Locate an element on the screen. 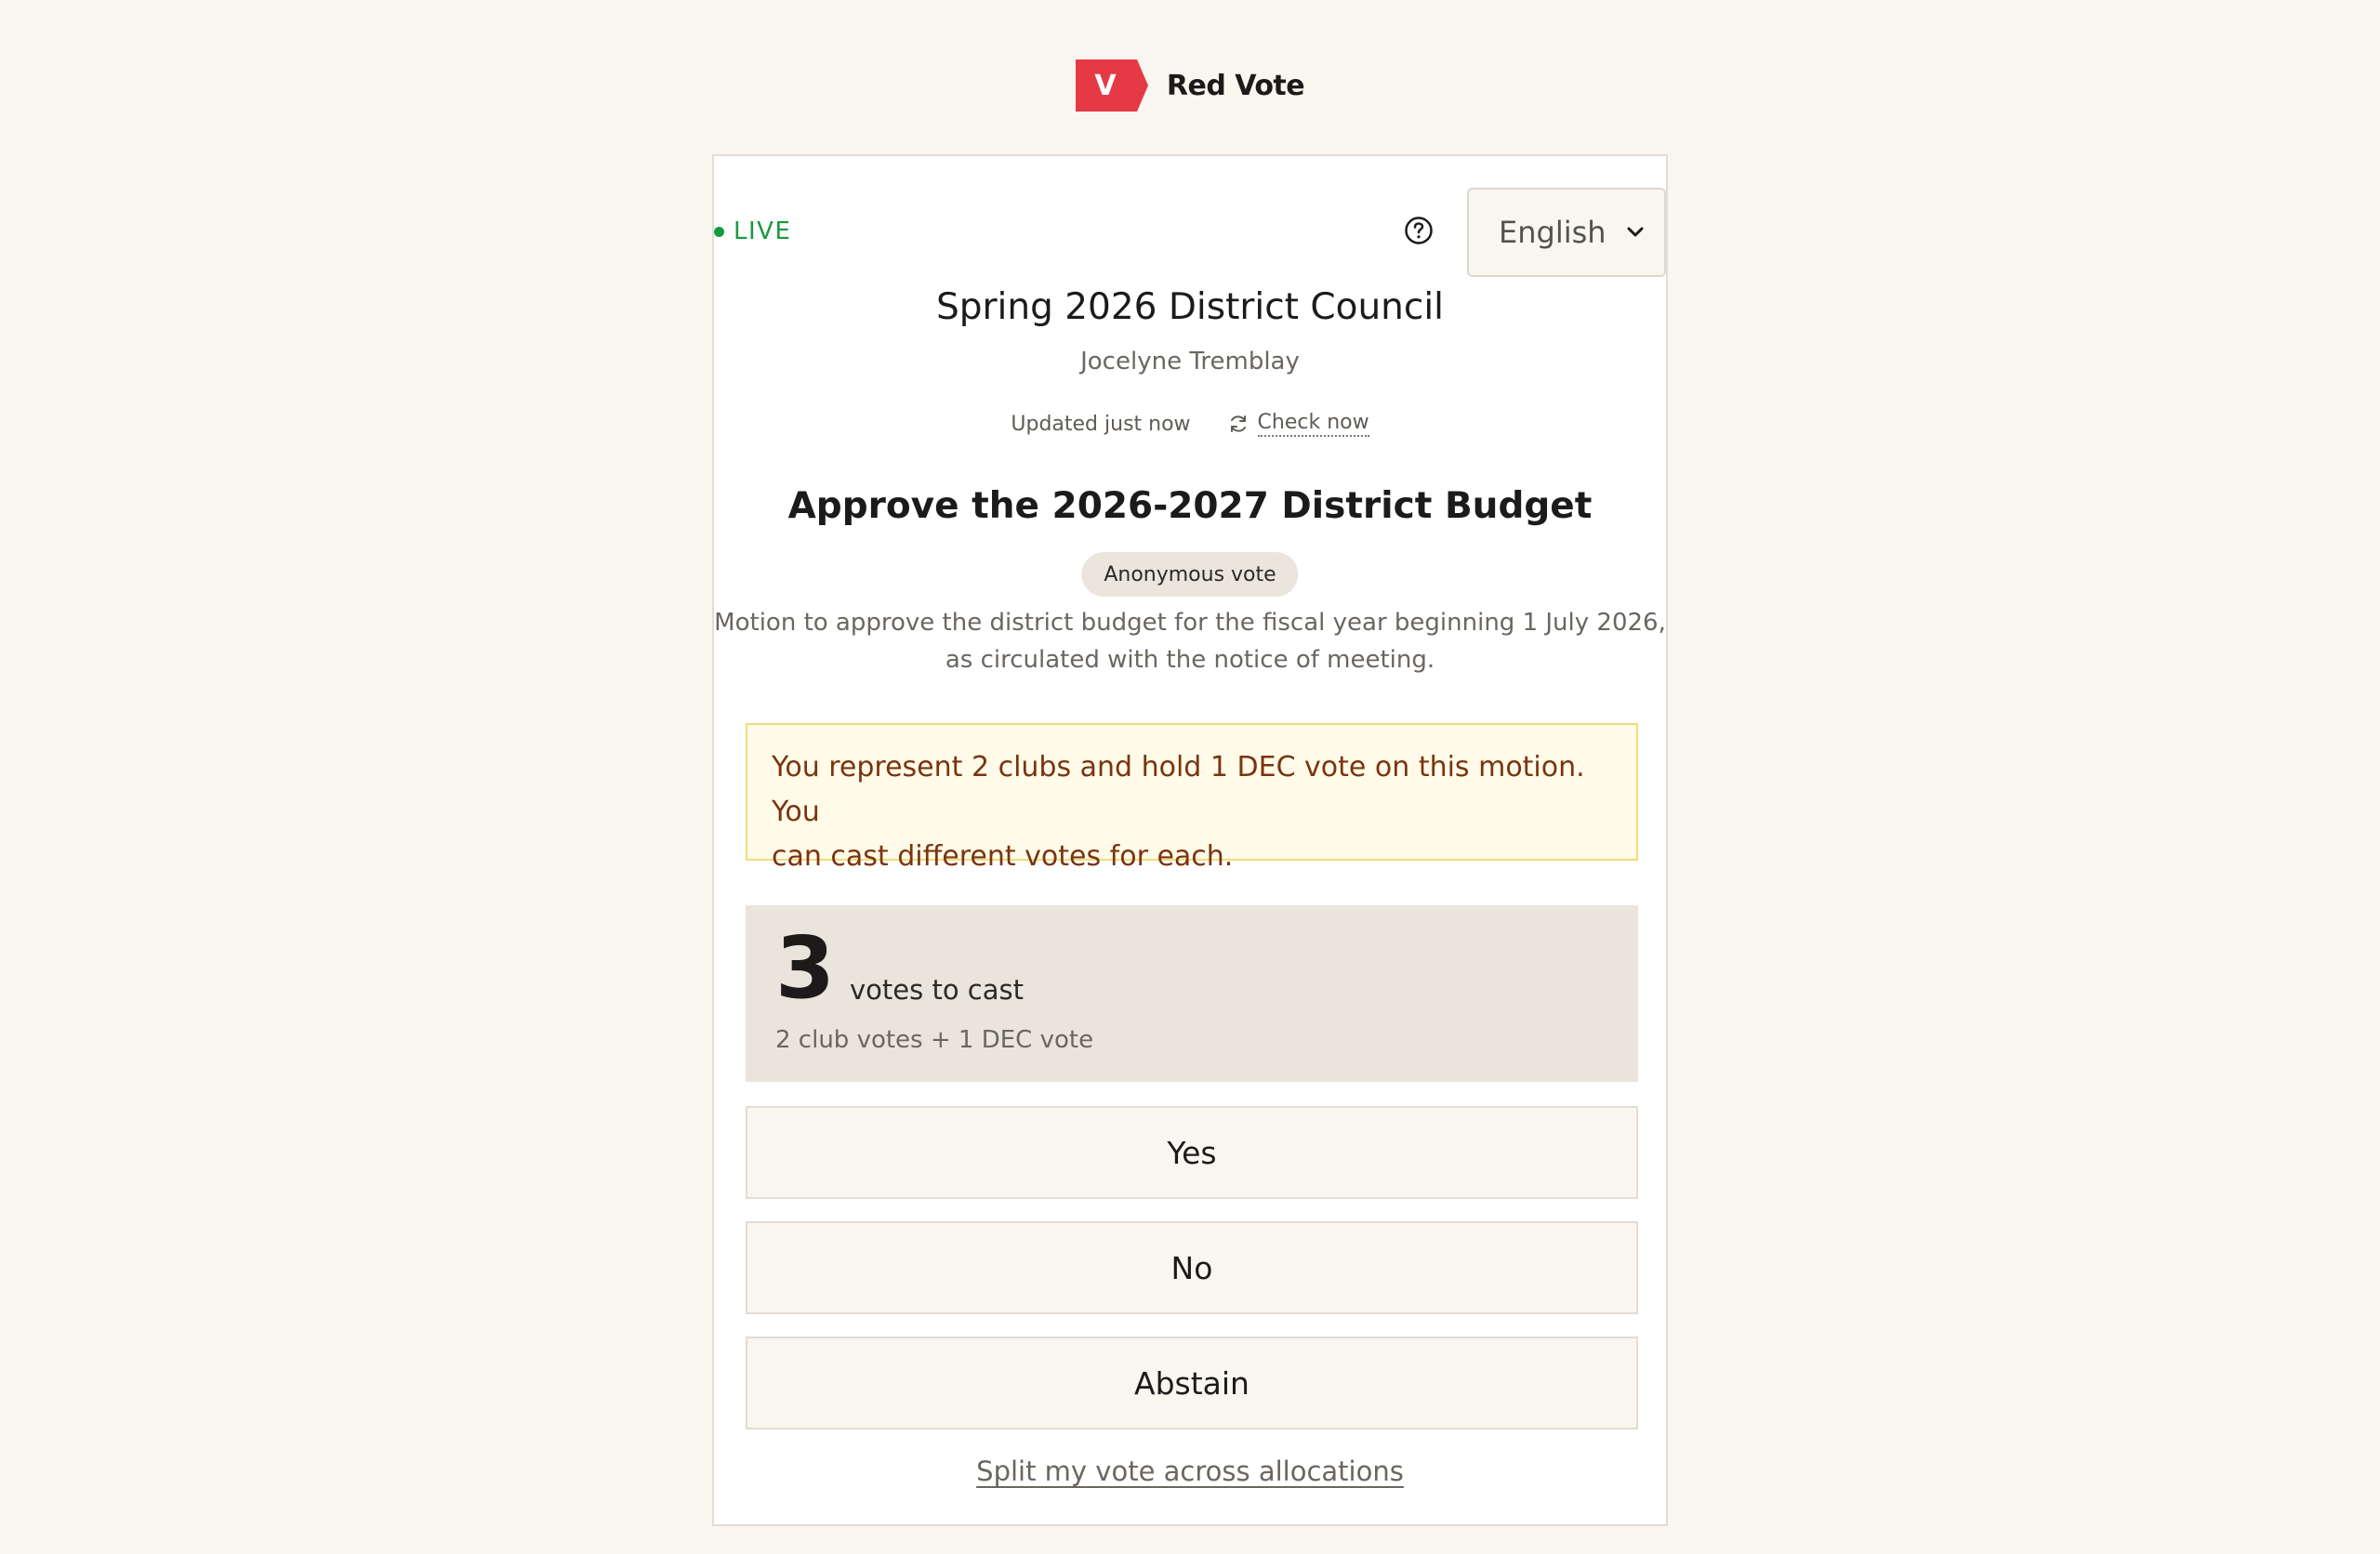 The image size is (2380, 1554). refresh-icon is located at coordinates (1238, 423).